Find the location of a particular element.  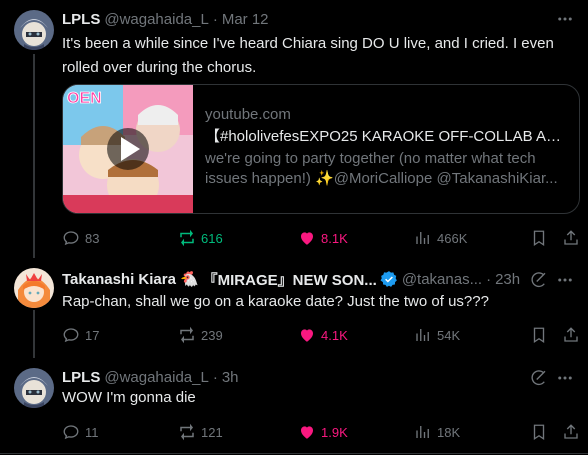

card-domain: youtube.com is located at coordinates (248, 114).